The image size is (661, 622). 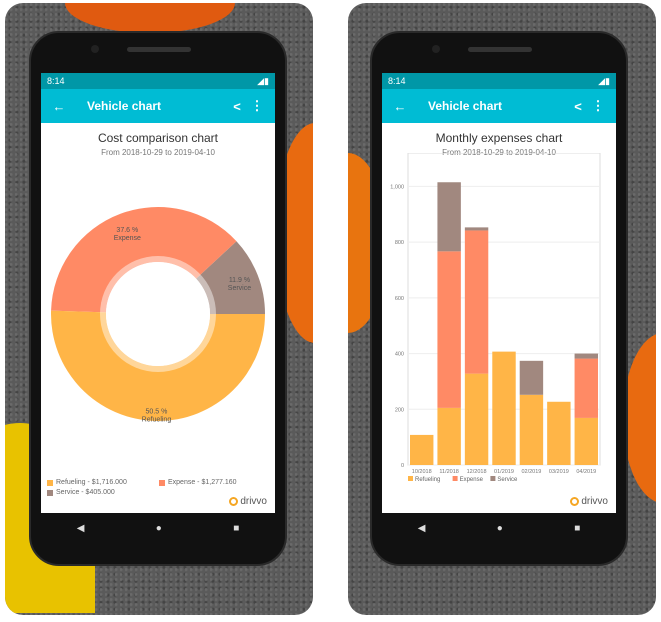 I want to click on chart-subtitle: From 2018-10-29 to 2019-04-10, so click(x=158, y=152).